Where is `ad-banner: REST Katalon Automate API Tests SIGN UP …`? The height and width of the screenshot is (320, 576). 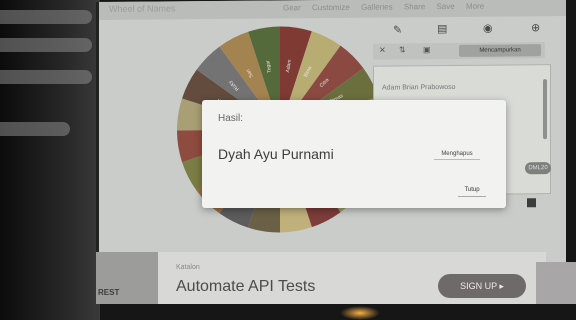 ad-banner: REST Katalon Automate API Tests SIGN UP … is located at coordinates (336, 278).